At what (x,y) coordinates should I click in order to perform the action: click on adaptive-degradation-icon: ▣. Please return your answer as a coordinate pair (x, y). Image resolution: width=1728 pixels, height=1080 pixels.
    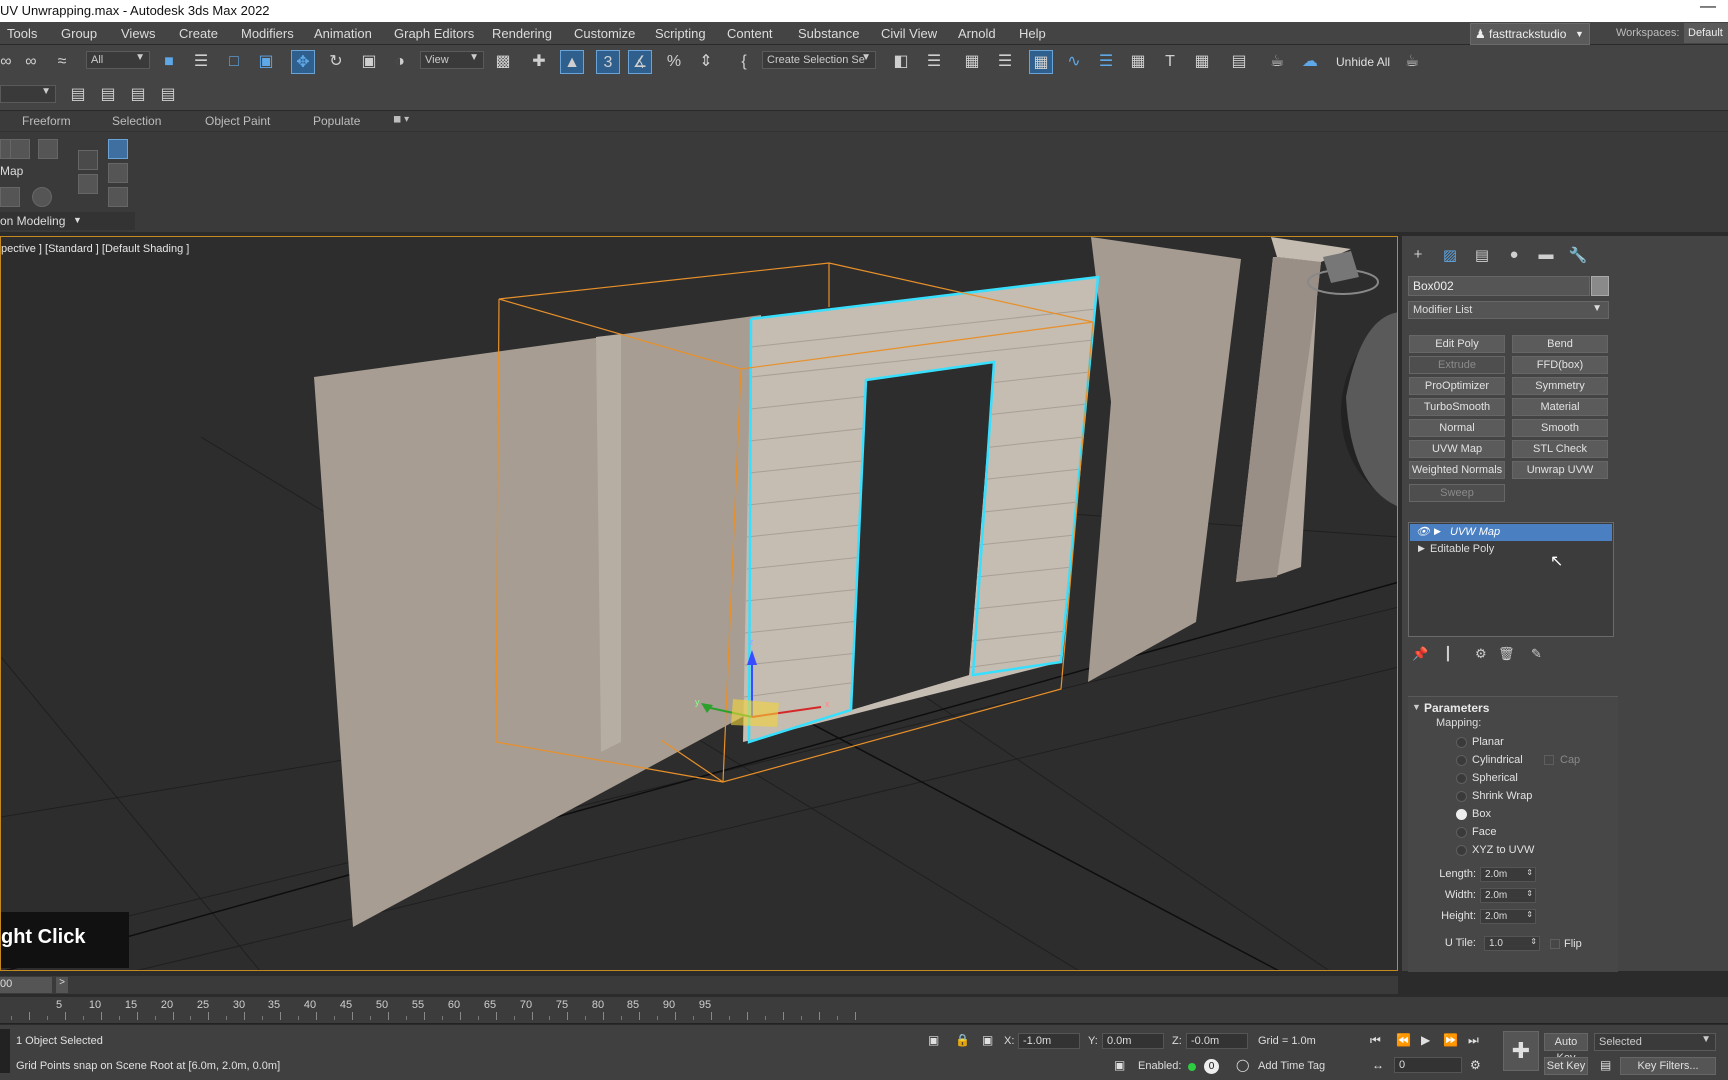
    Looking at the image, I should click on (1119, 1065).